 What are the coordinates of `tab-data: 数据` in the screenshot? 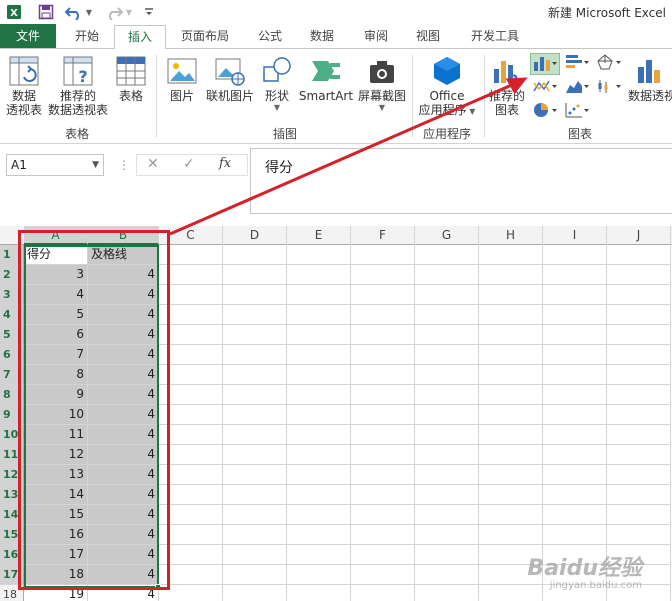 It's located at (322, 36).